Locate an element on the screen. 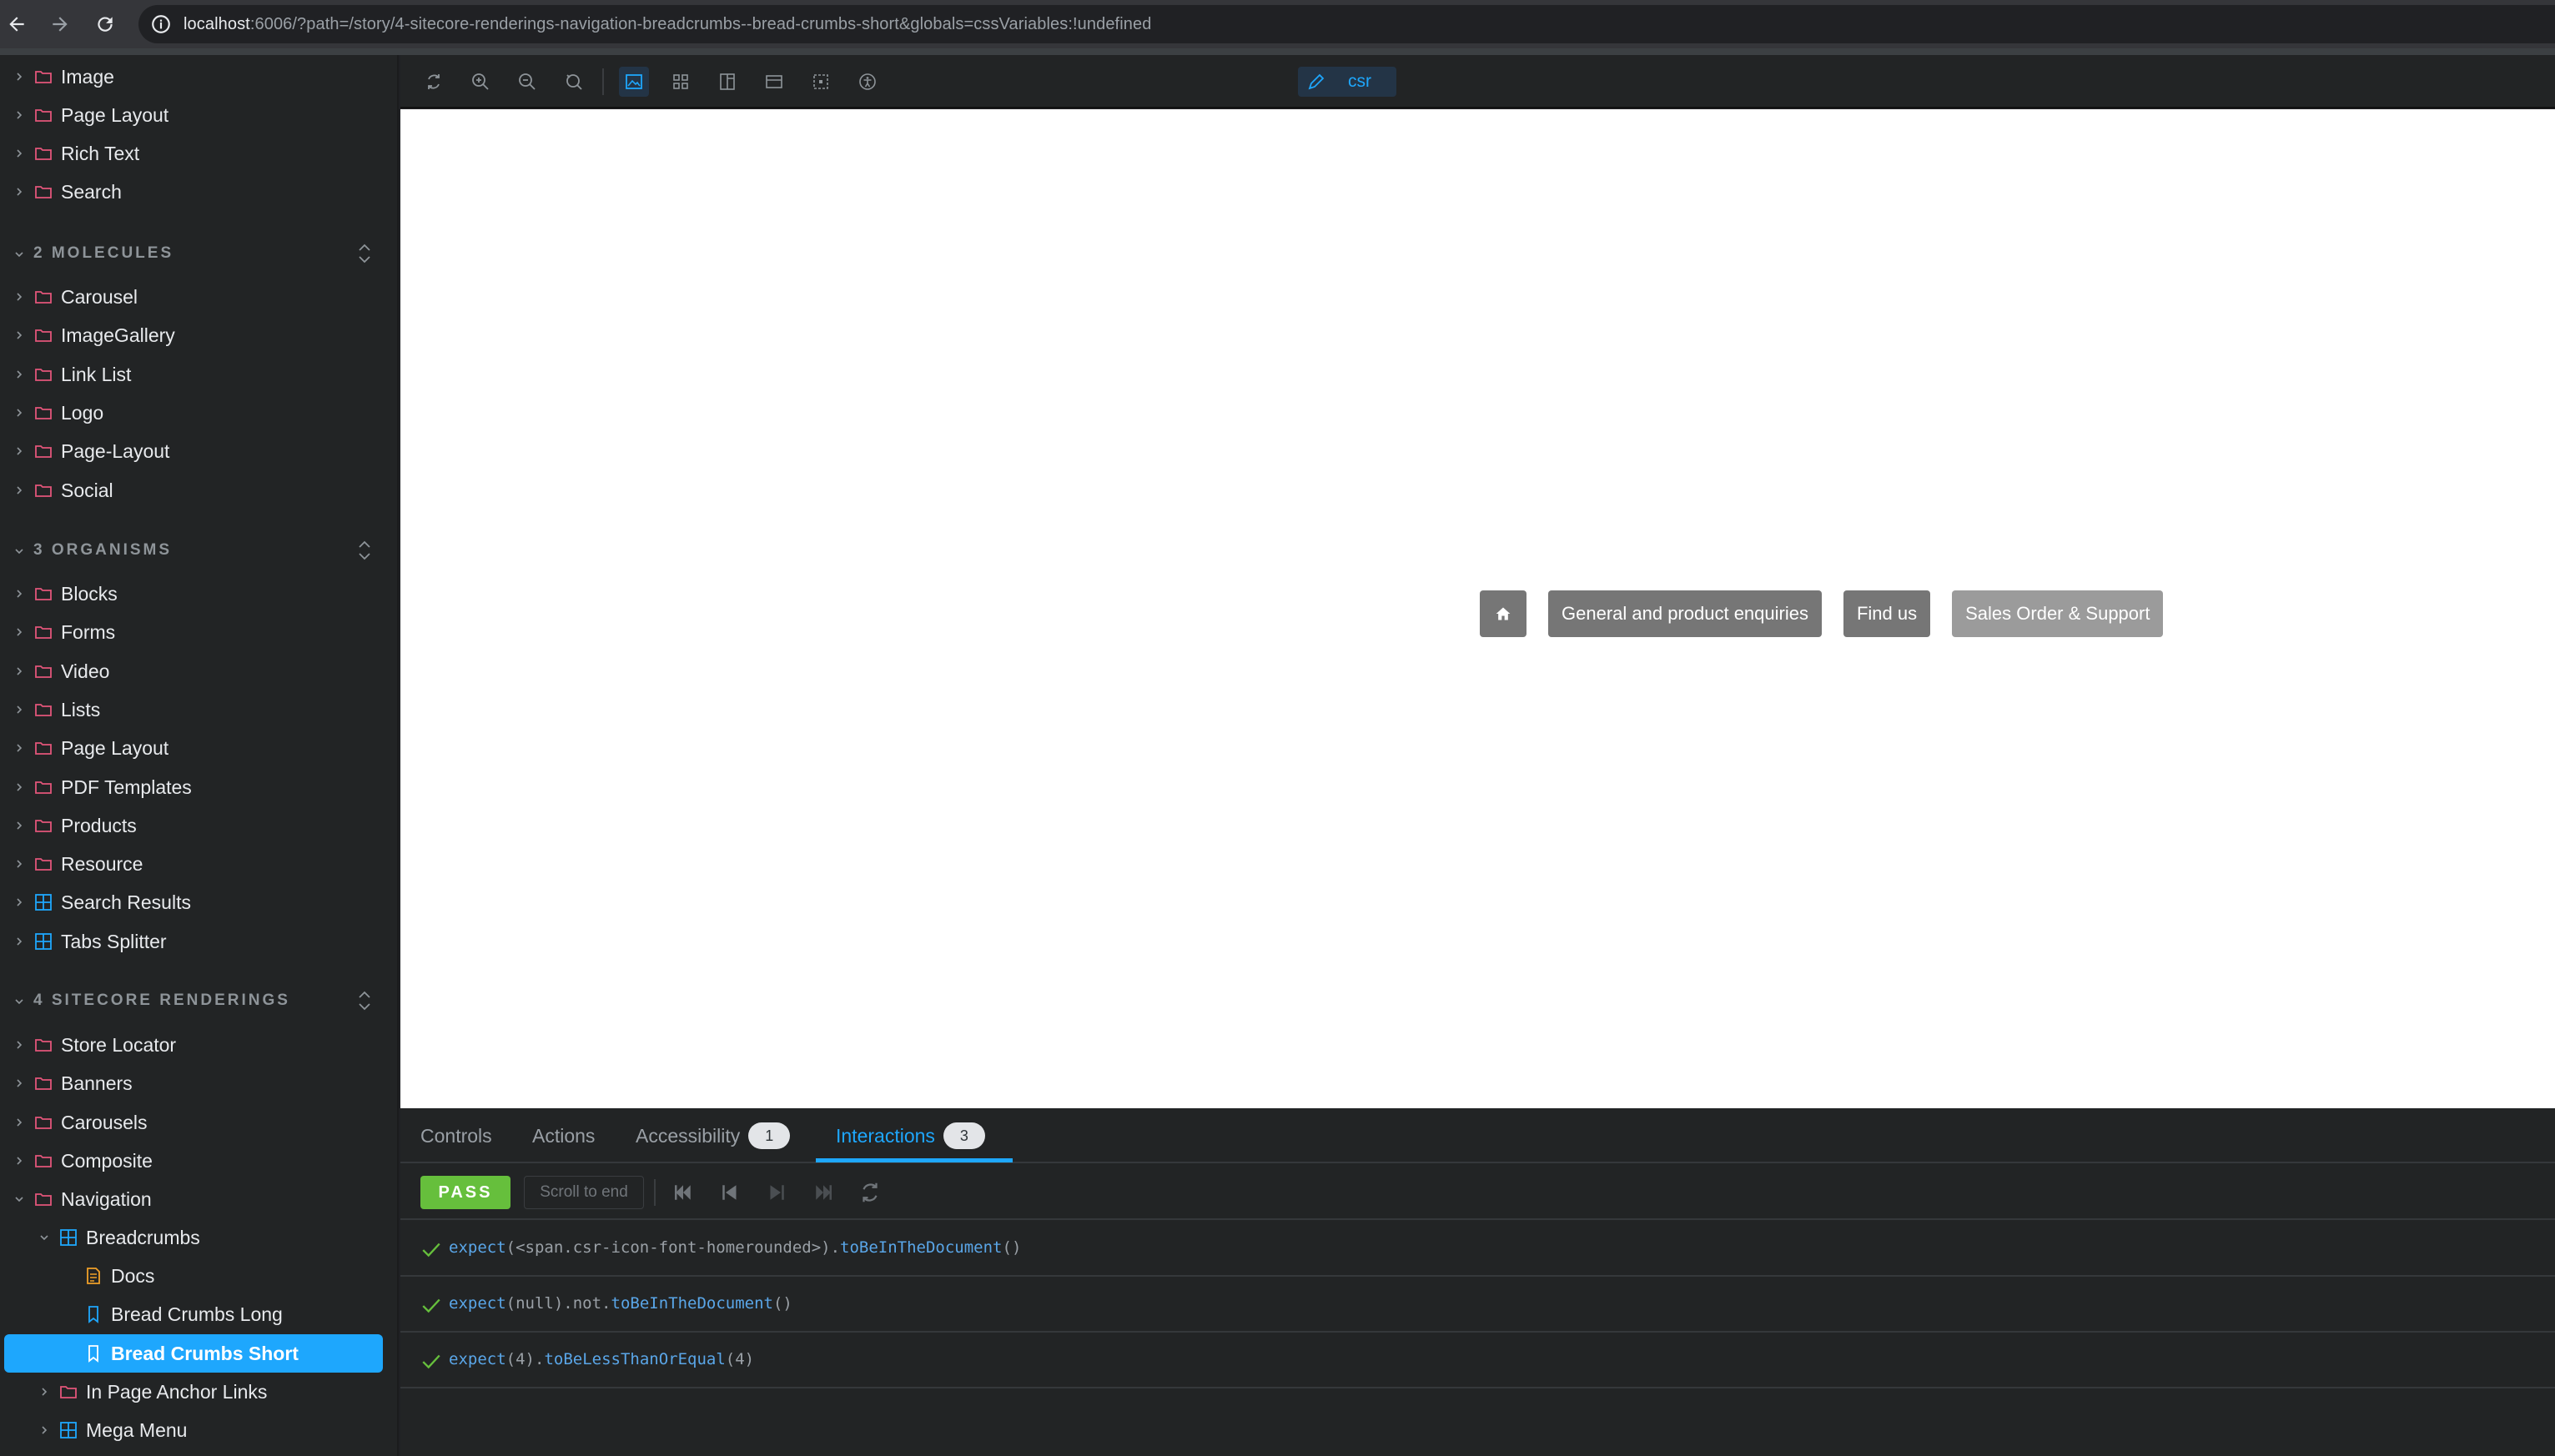 Image resolution: width=2555 pixels, height=1456 pixels. sidebar-item: Carousels is located at coordinates (198, 1122).